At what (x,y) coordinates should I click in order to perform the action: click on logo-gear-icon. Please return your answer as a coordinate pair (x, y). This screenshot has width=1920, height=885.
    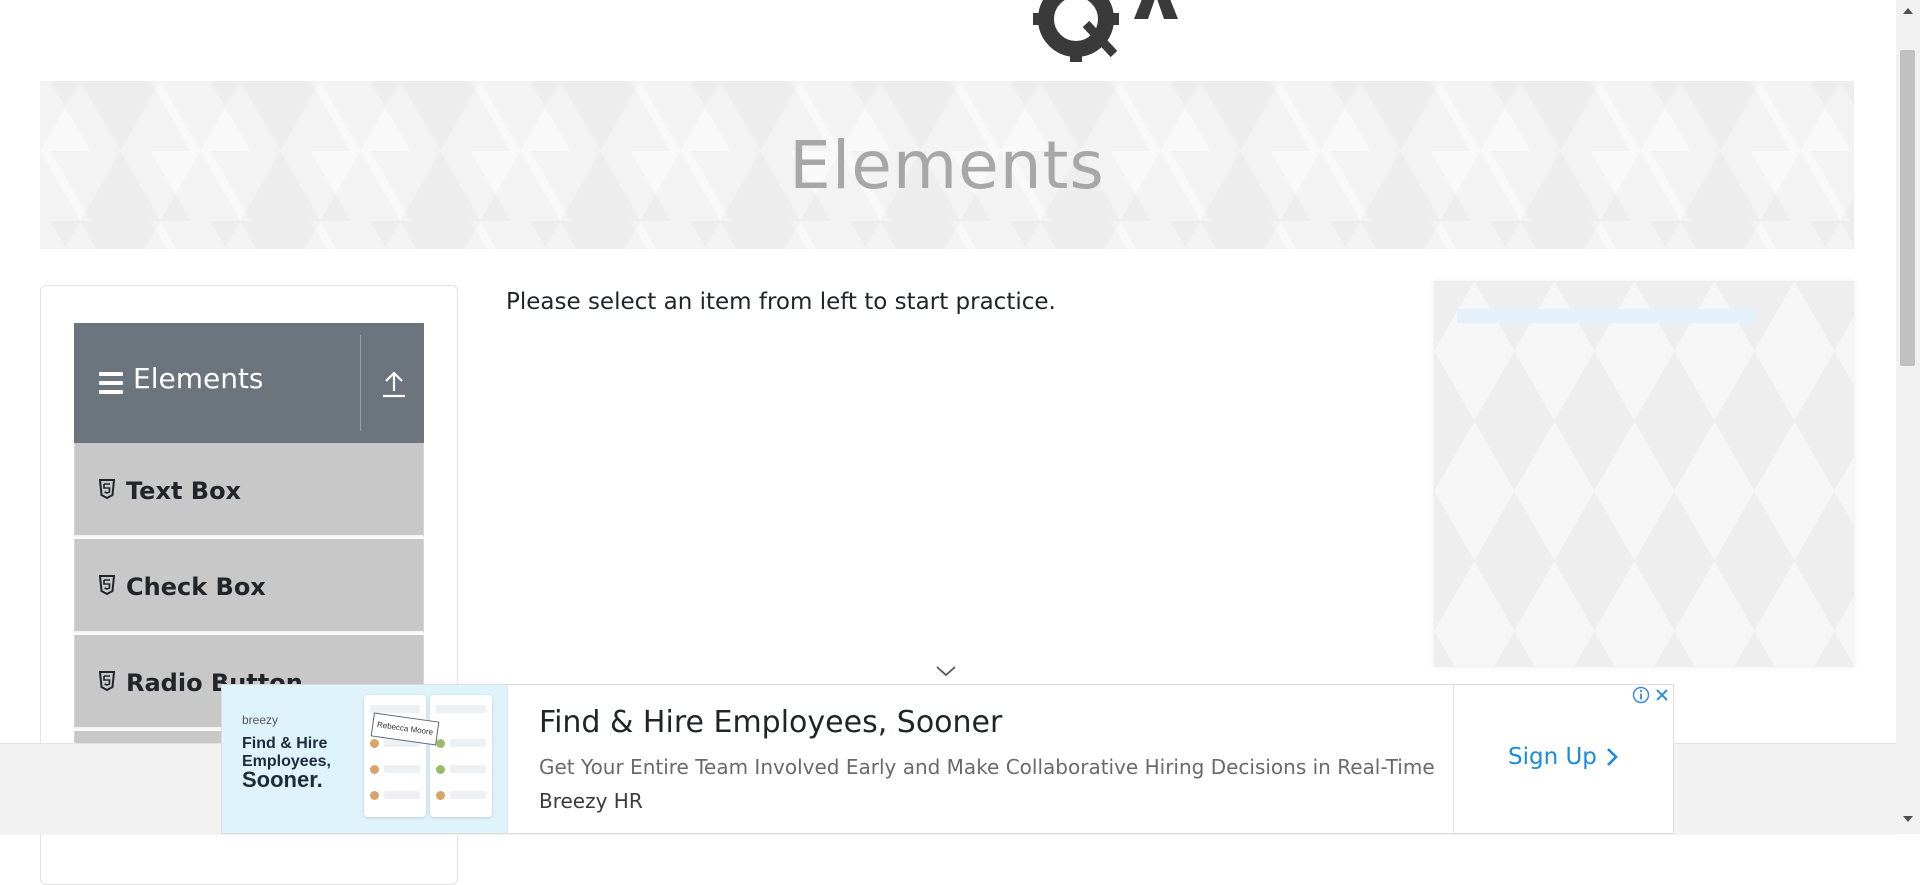
    Looking at the image, I should click on (1105, 31).